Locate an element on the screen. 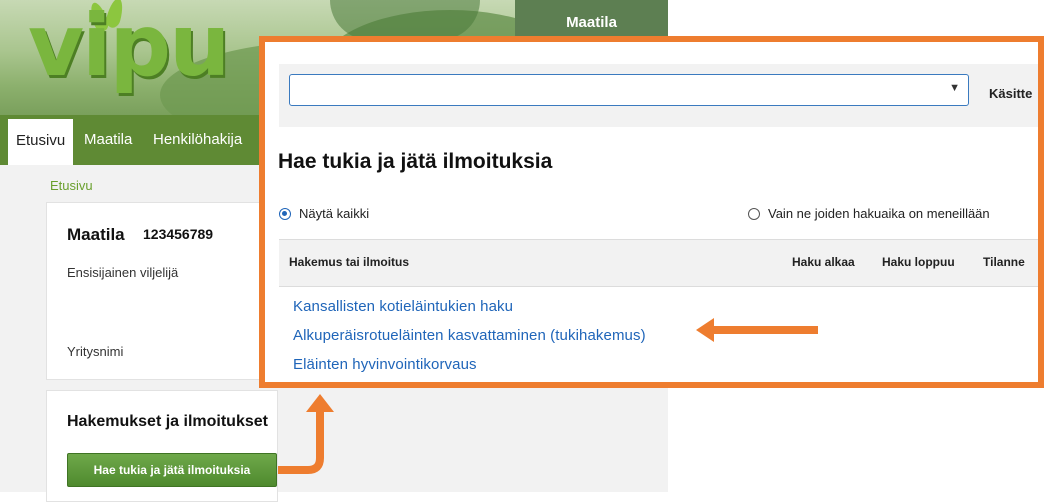 The height and width of the screenshot is (502, 1048). column-header-start: Haku alkaa is located at coordinates (823, 262).